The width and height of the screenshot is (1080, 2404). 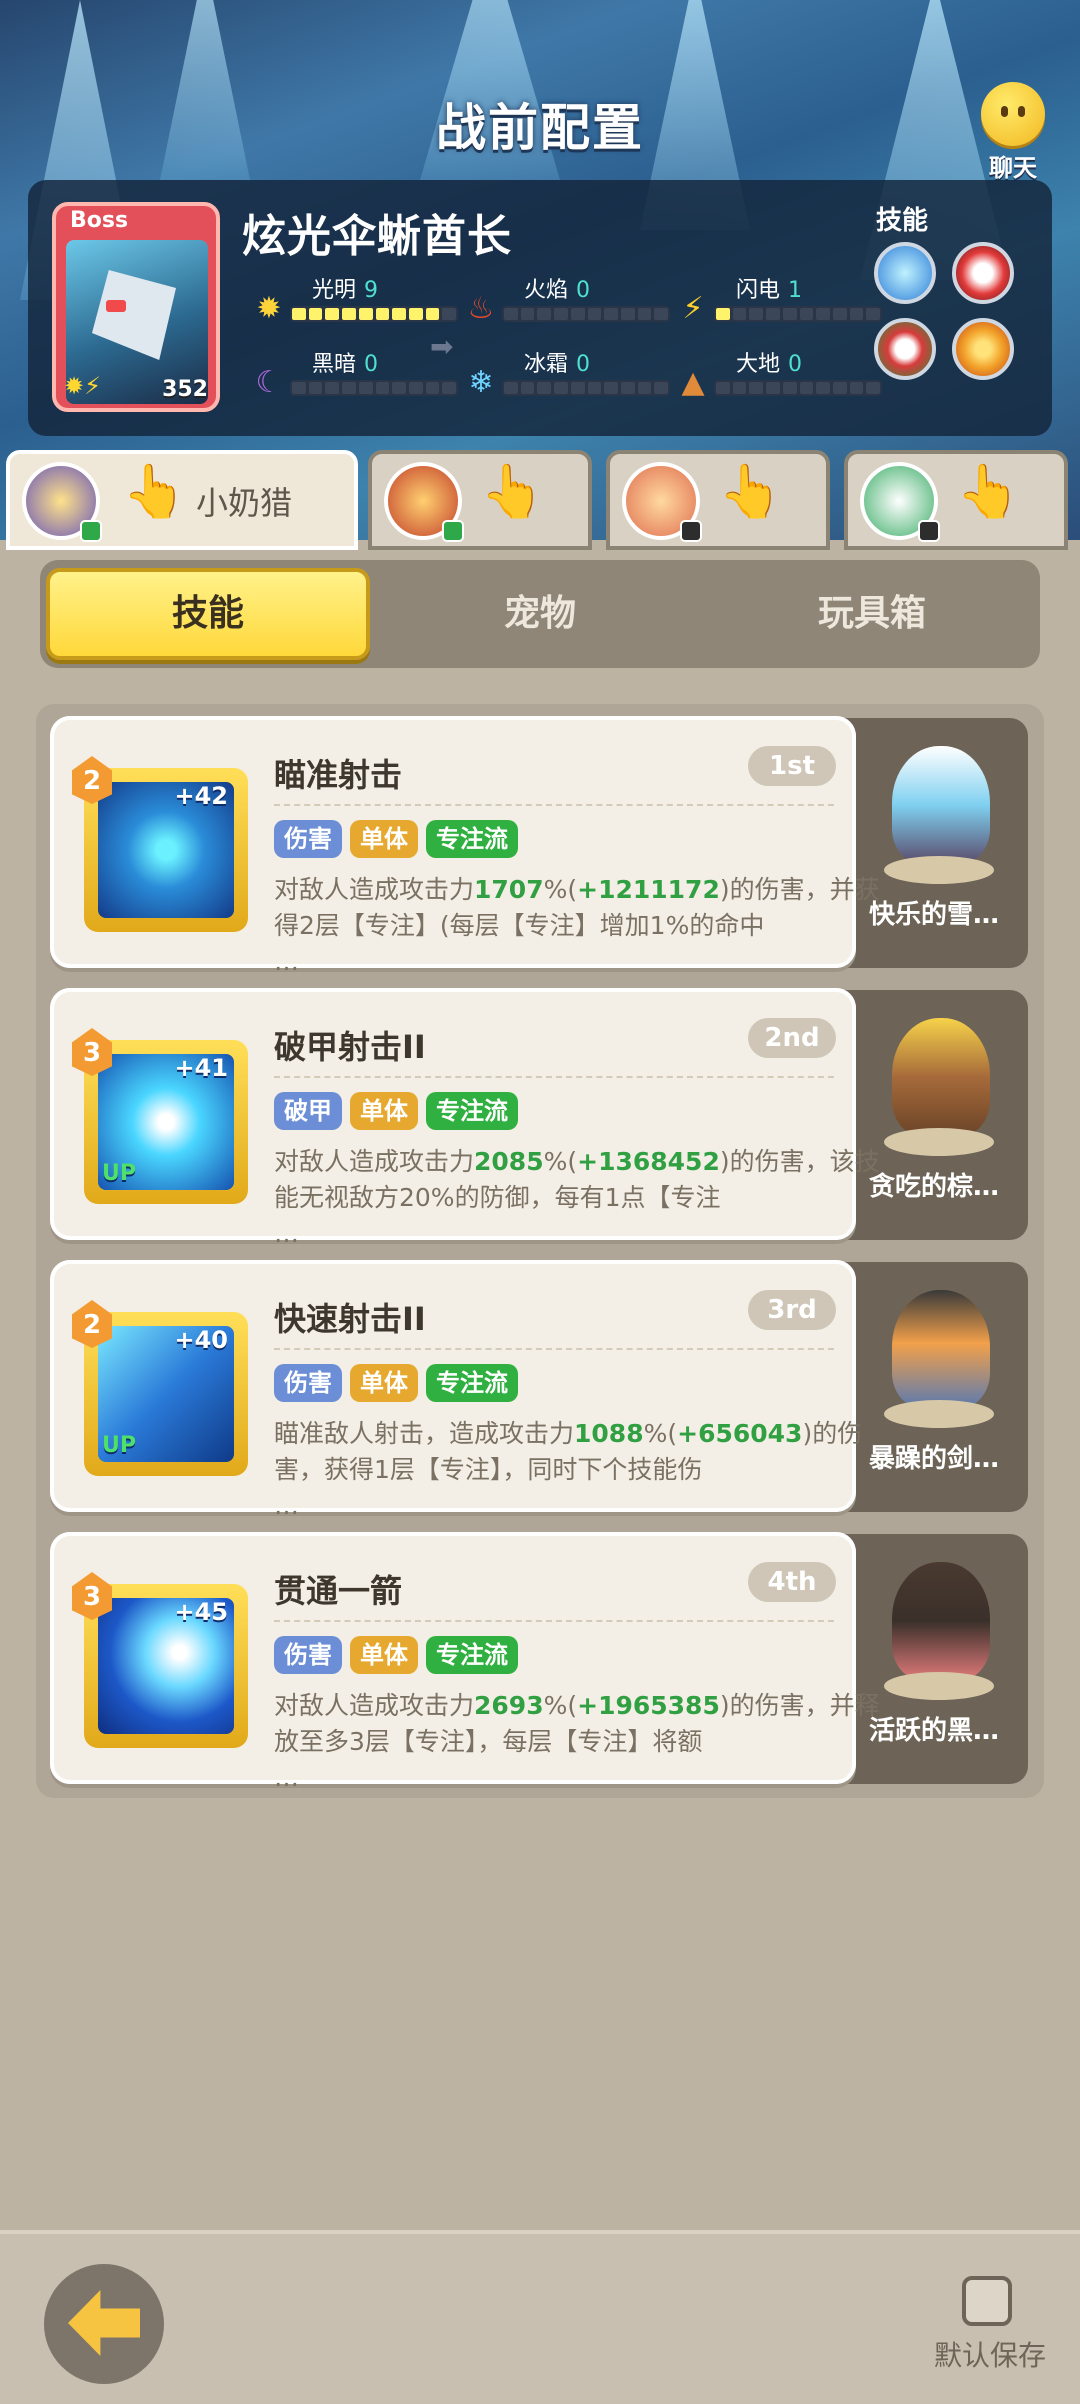 What do you see at coordinates (905, 273) in the screenshot?
I see `boss-skill-ice-icon` at bounding box center [905, 273].